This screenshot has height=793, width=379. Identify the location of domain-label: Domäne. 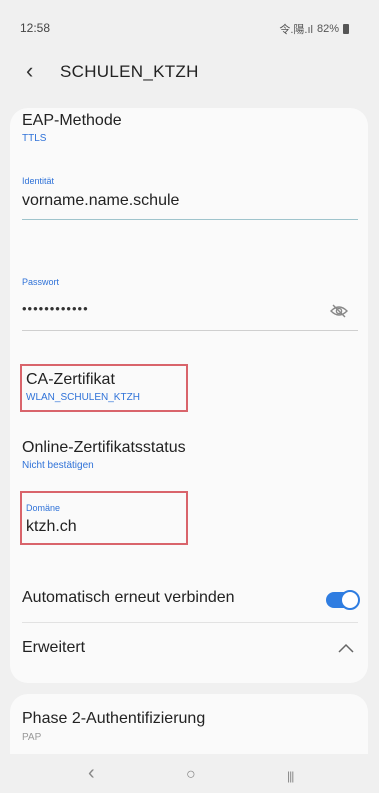
(43, 508).